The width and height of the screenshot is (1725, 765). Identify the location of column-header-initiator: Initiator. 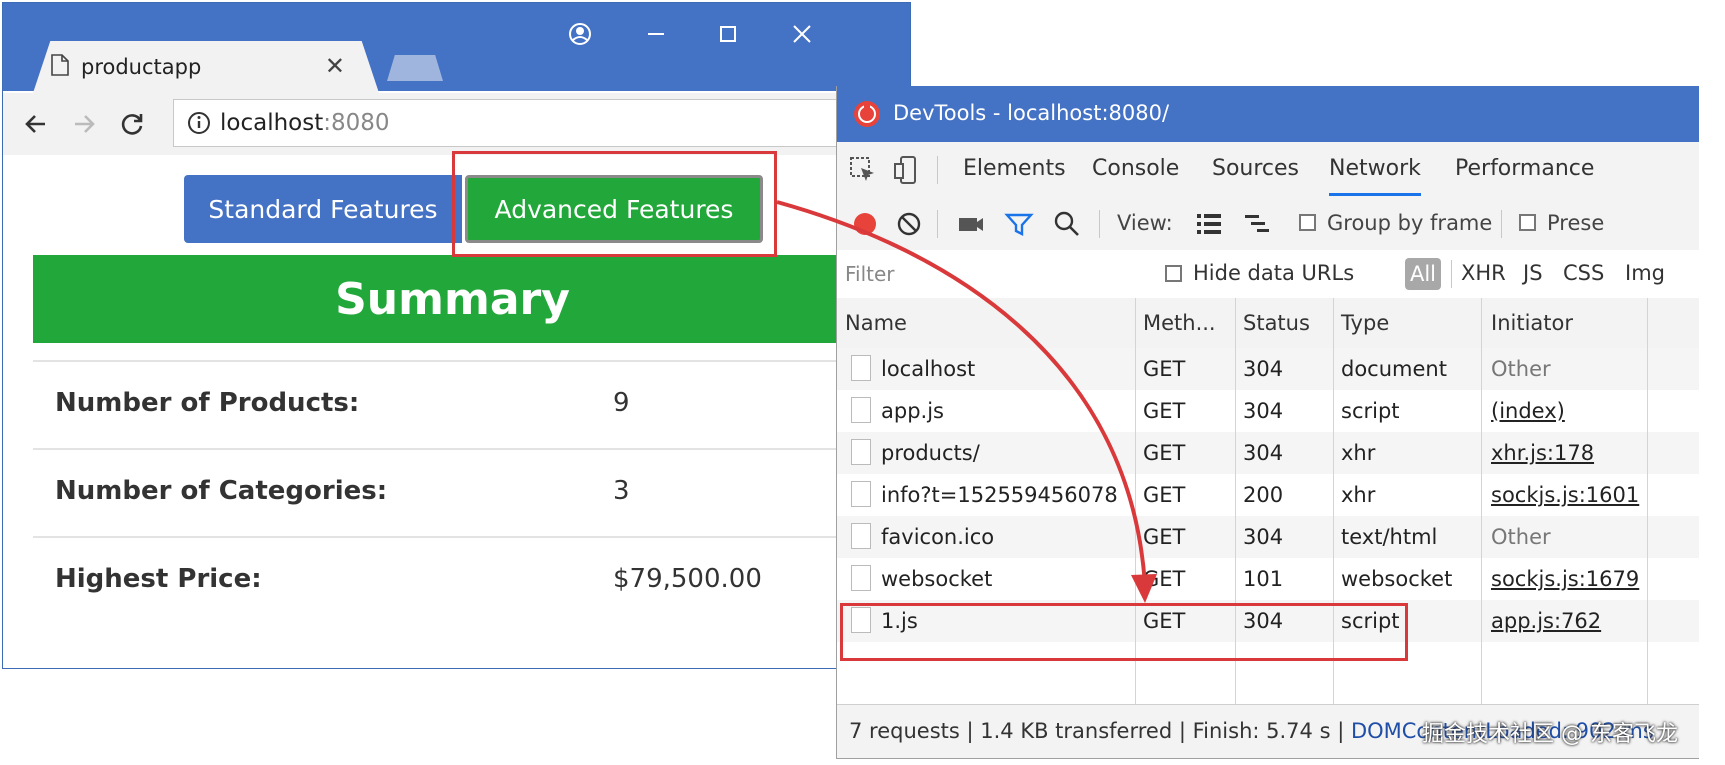
(1532, 323).